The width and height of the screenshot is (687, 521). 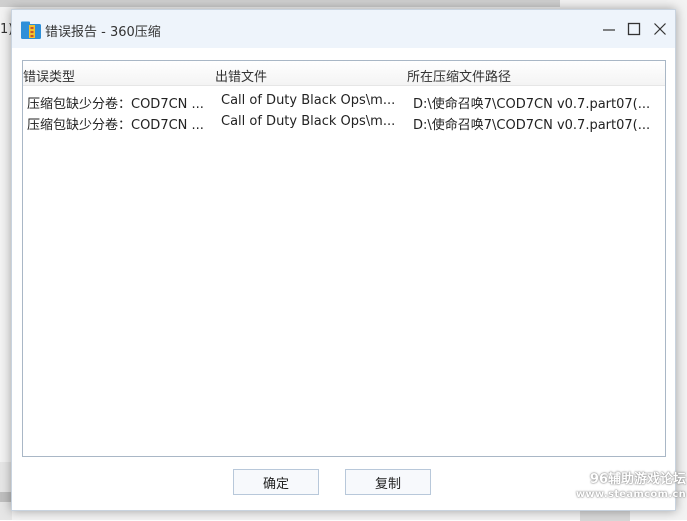 What do you see at coordinates (630, 494) in the screenshot?
I see `watermark-line-2: www.steamcom.cn` at bounding box center [630, 494].